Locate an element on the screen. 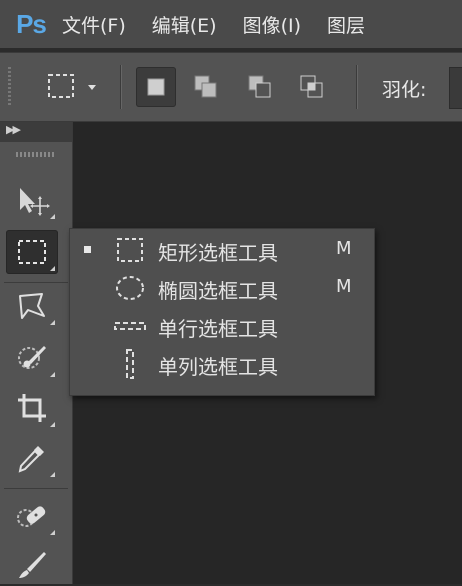 The height and width of the screenshot is (586, 462). flyout-item-ellipse-marquee: 椭圆选框工具 M is located at coordinates (222, 288).